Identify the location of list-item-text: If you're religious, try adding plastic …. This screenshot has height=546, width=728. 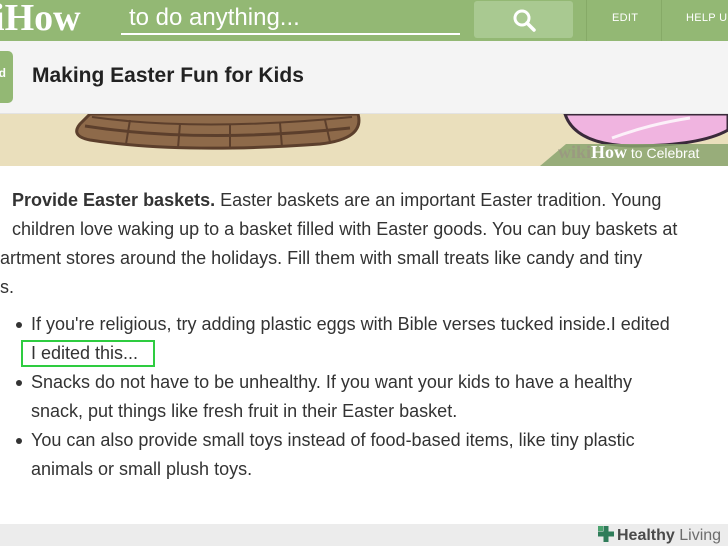
(350, 324).